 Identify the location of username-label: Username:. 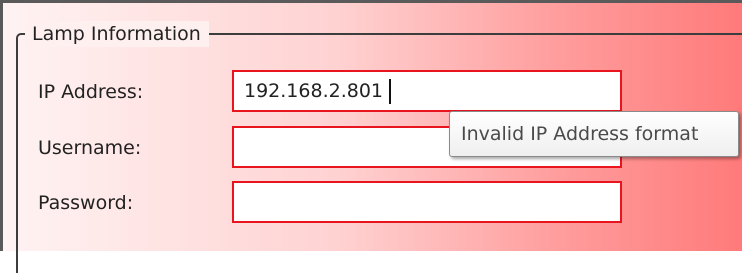
(90, 148).